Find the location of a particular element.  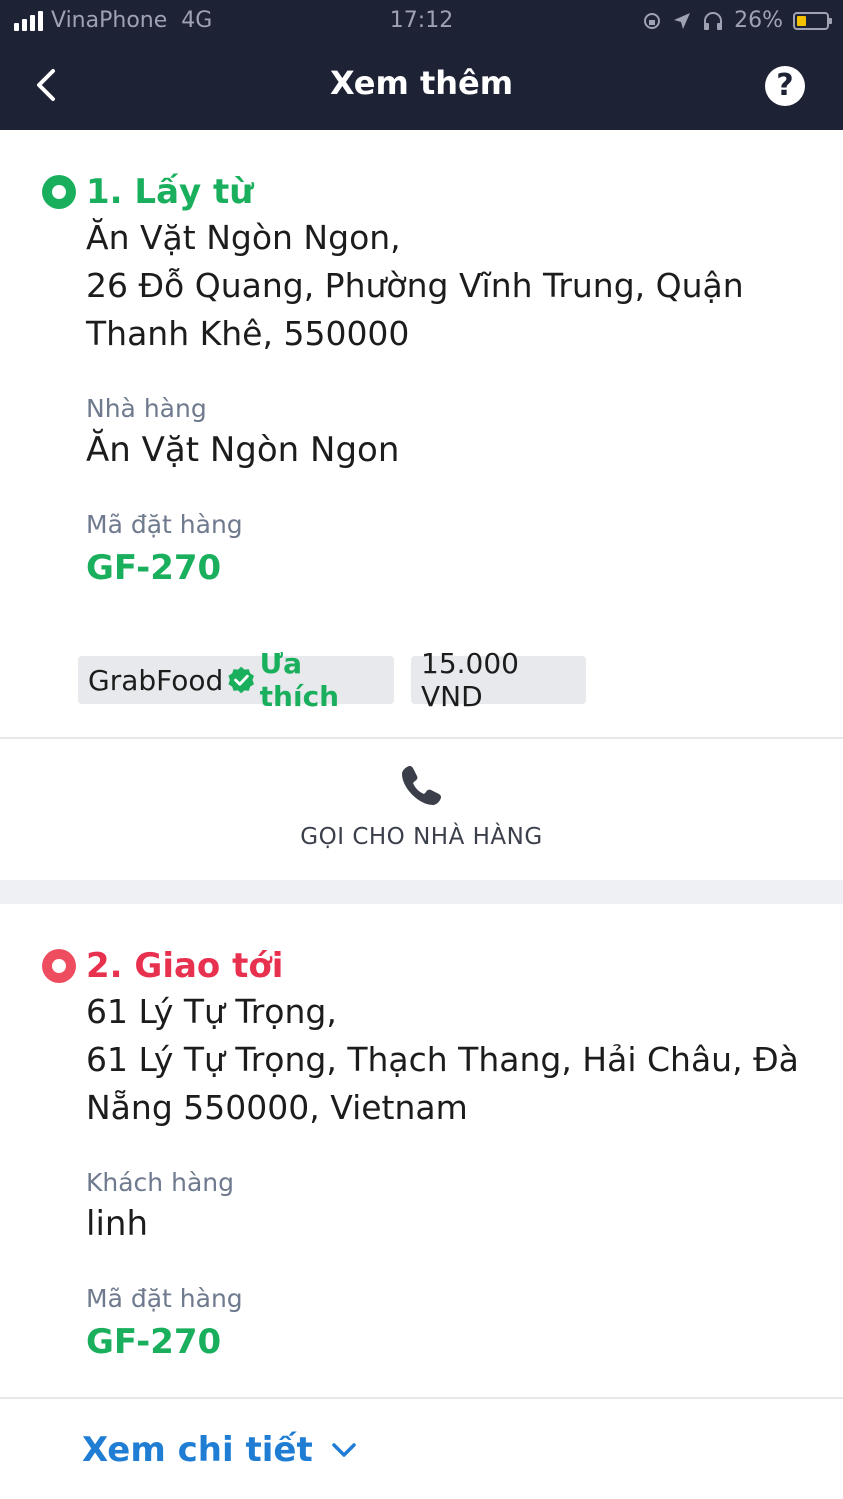

dropoff-address-line3: Nẵng 550000, Vietnam is located at coordinates (277, 1107).